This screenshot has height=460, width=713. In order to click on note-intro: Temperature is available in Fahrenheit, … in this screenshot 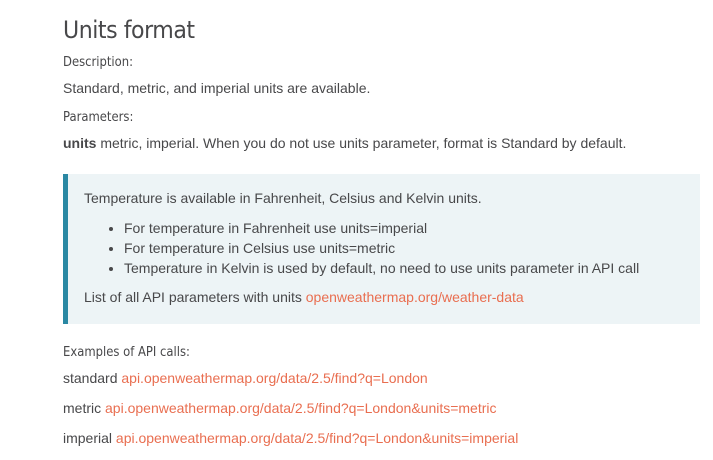, I will do `click(283, 198)`.